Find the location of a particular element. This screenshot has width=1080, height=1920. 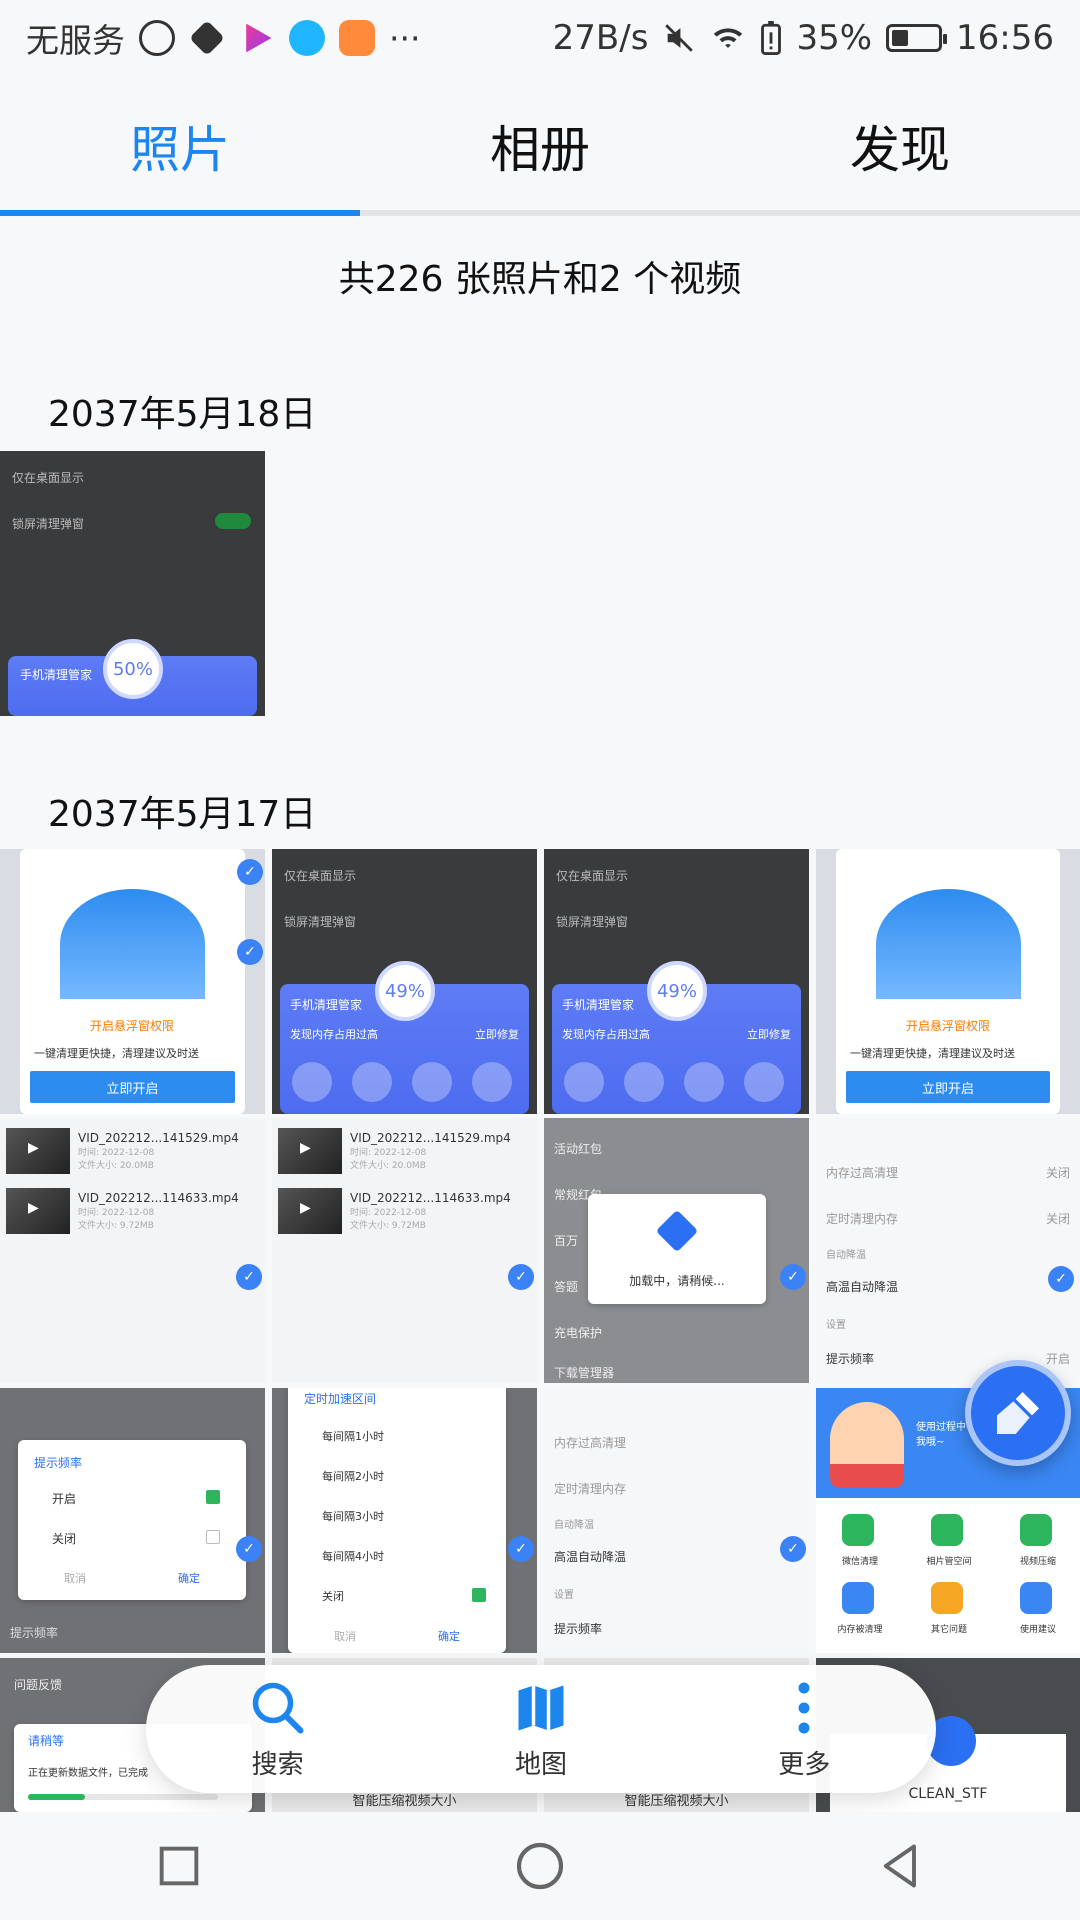

dialog-title: 提示频率 is located at coordinates (58, 1463).